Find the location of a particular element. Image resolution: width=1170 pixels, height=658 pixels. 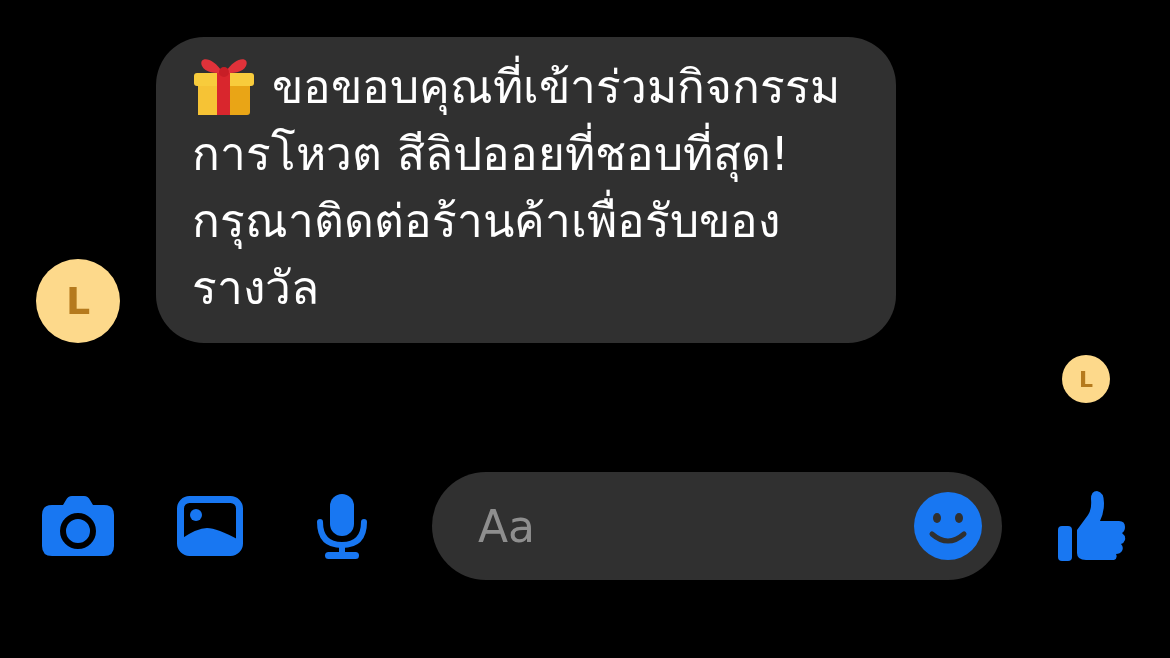

smiley-icon is located at coordinates (948, 526).